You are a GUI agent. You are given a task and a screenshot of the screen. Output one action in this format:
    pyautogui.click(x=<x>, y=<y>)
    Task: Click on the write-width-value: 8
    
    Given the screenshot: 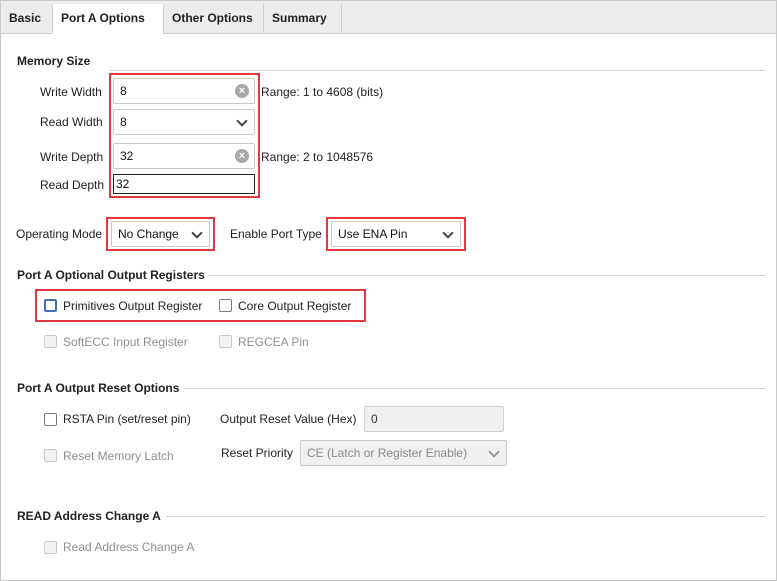 What is the action you would take?
    pyautogui.click(x=123, y=91)
    